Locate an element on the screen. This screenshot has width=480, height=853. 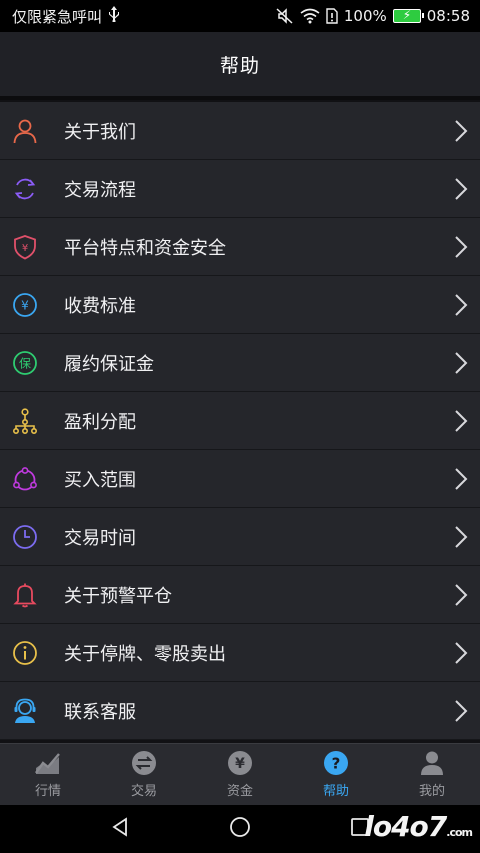
menu-item-about-us: 关于我们 is located at coordinates (240, 131).